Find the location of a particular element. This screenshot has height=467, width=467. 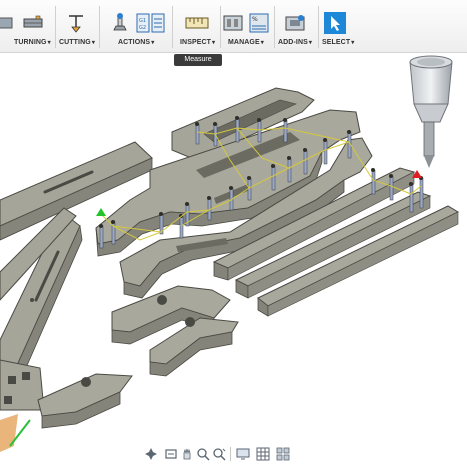

inspect-label: INSPECT▾ is located at coordinates (197, 42).